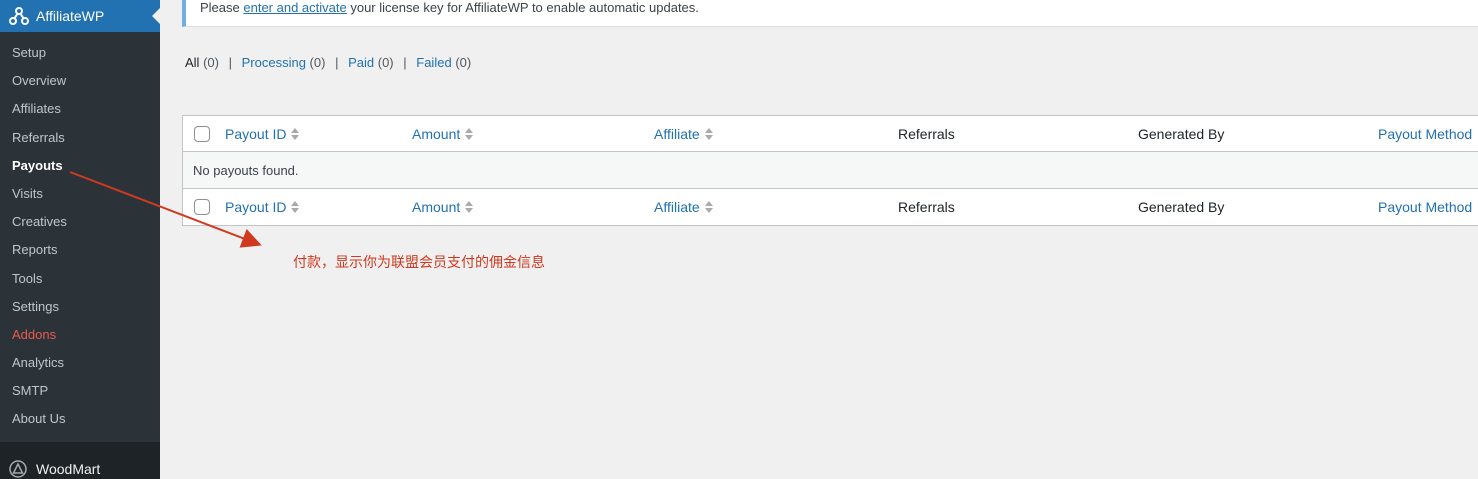 Image resolution: width=1478 pixels, height=479 pixels. I want to click on sidebar-item-settings: Settings, so click(80, 307).